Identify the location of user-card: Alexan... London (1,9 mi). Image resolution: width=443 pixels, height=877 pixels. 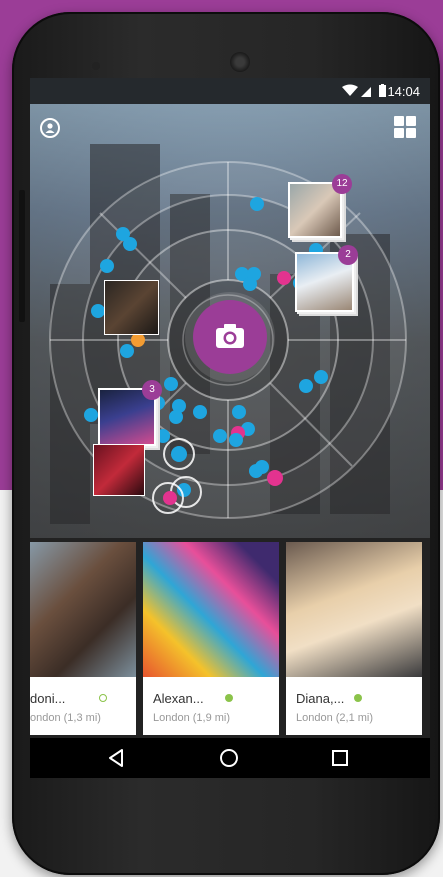
(211, 638).